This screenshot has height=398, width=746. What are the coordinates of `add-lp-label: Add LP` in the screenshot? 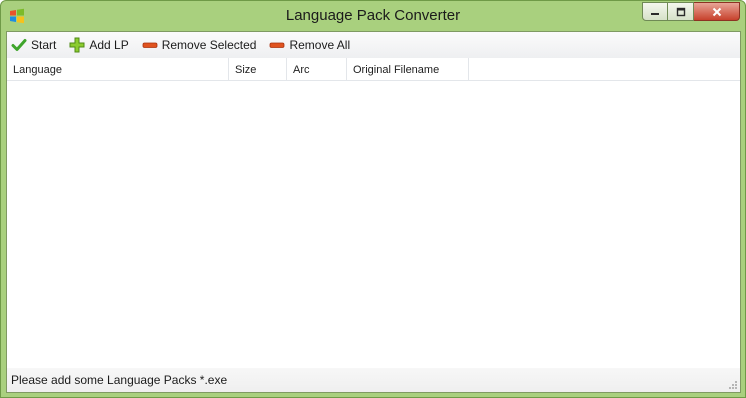 It's located at (109, 45).